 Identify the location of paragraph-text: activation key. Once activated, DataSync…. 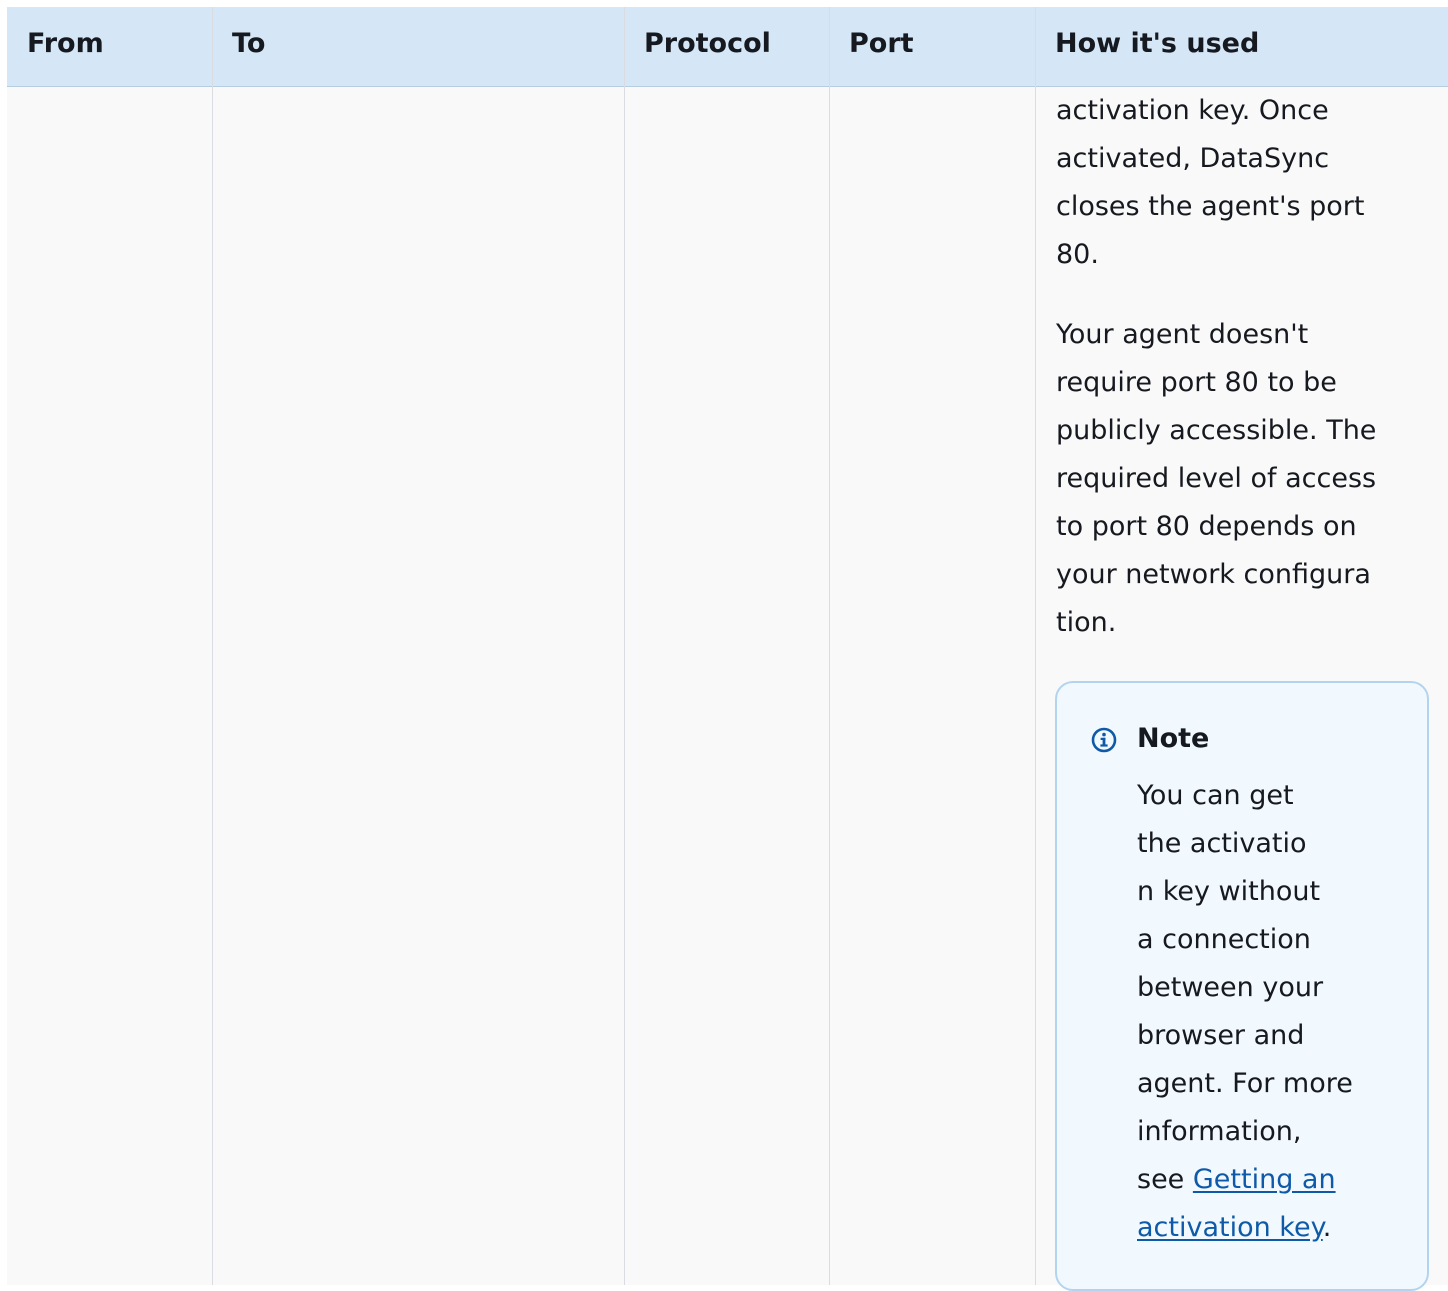
(1210, 182).